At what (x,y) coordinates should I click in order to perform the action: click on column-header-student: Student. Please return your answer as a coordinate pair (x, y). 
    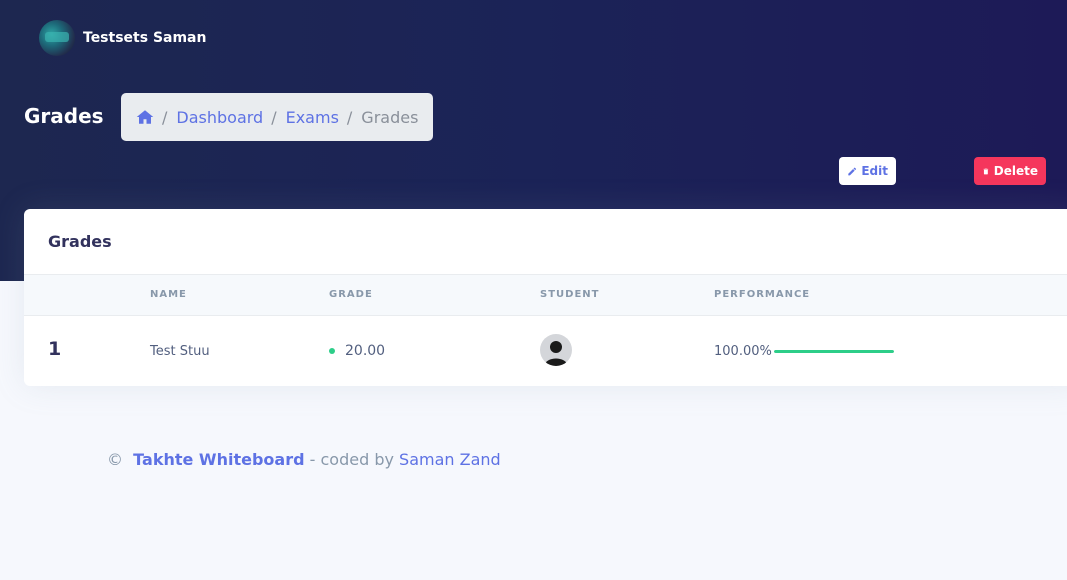
    Looking at the image, I should click on (570, 294).